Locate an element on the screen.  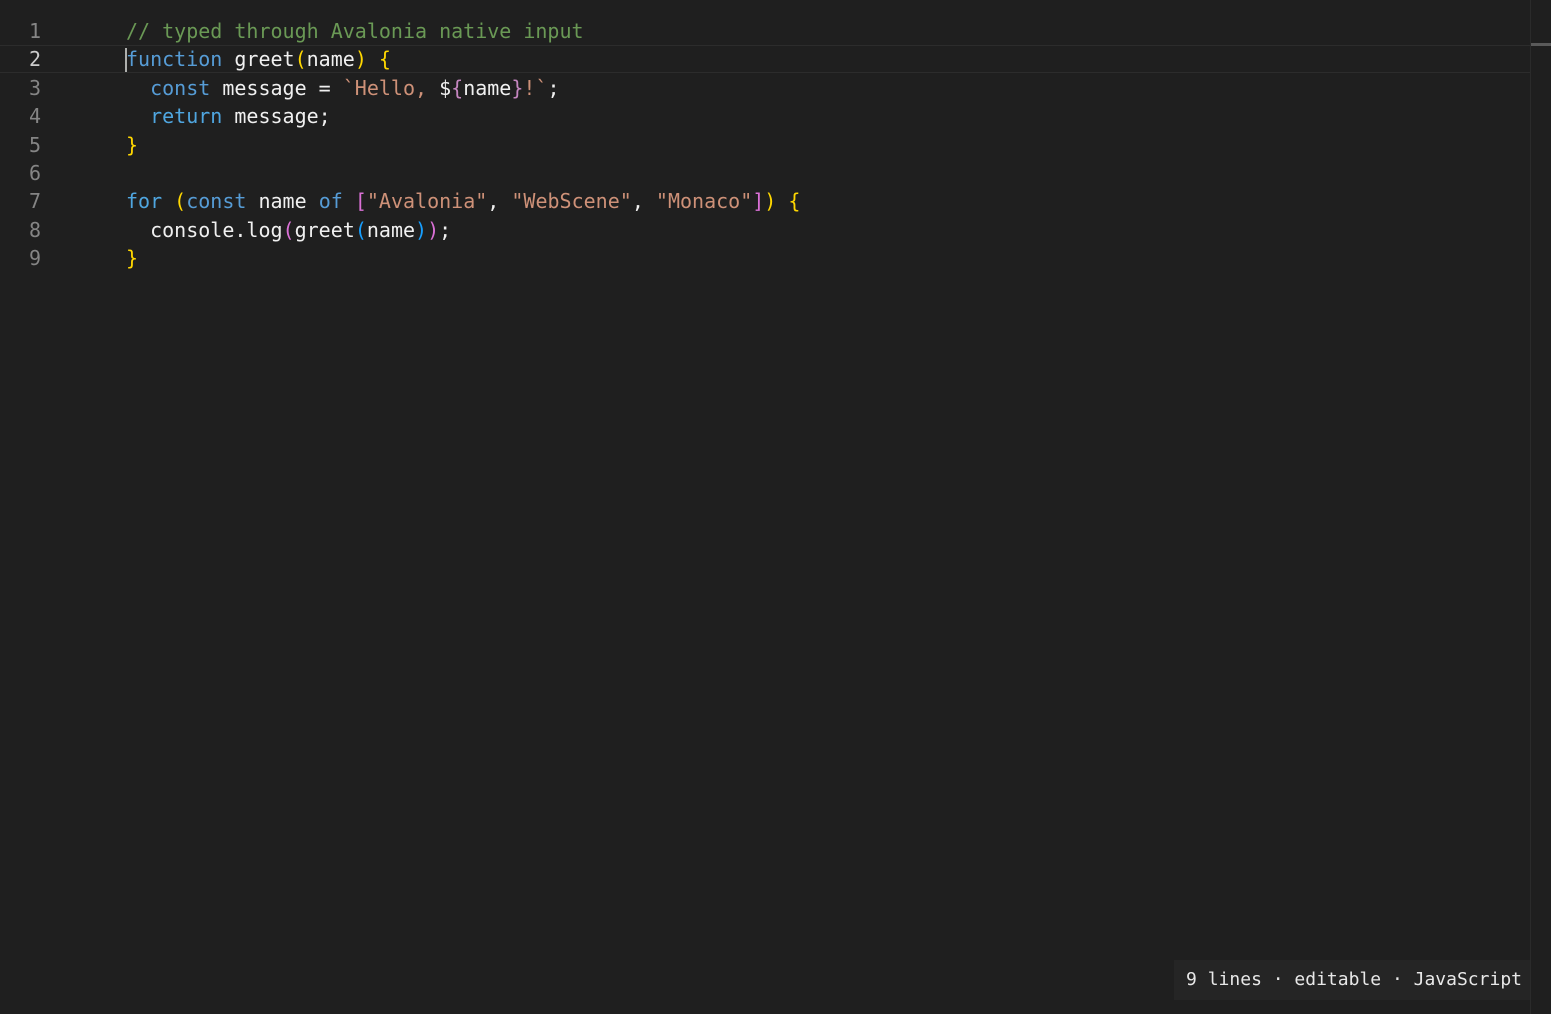
scrollbar-cursor-marker is located at coordinates (1541, 44).